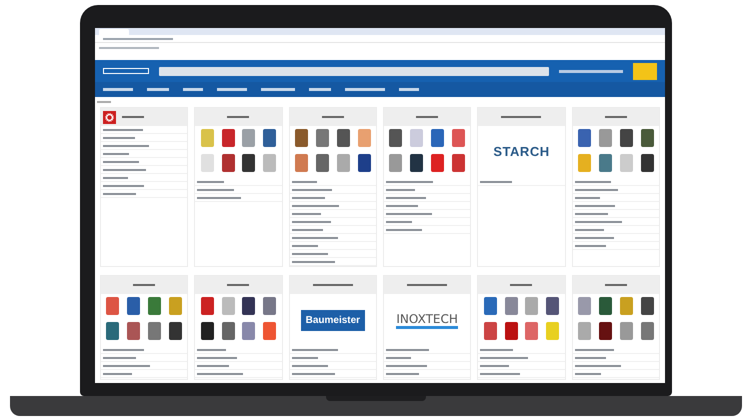 The height and width of the screenshot is (419, 752). What do you see at coordinates (645, 71) in the screenshot?
I see `cart-button` at bounding box center [645, 71].